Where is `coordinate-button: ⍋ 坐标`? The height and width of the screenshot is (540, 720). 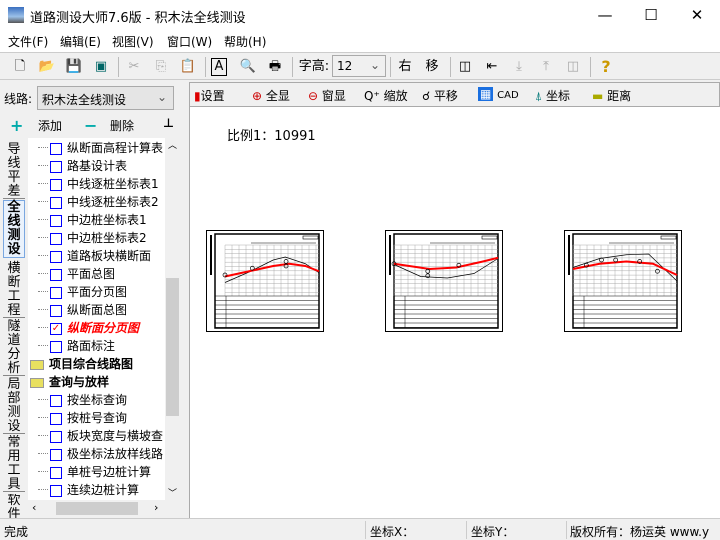
coordinate-button: ⍋ 坐标 is located at coordinates (552, 95).